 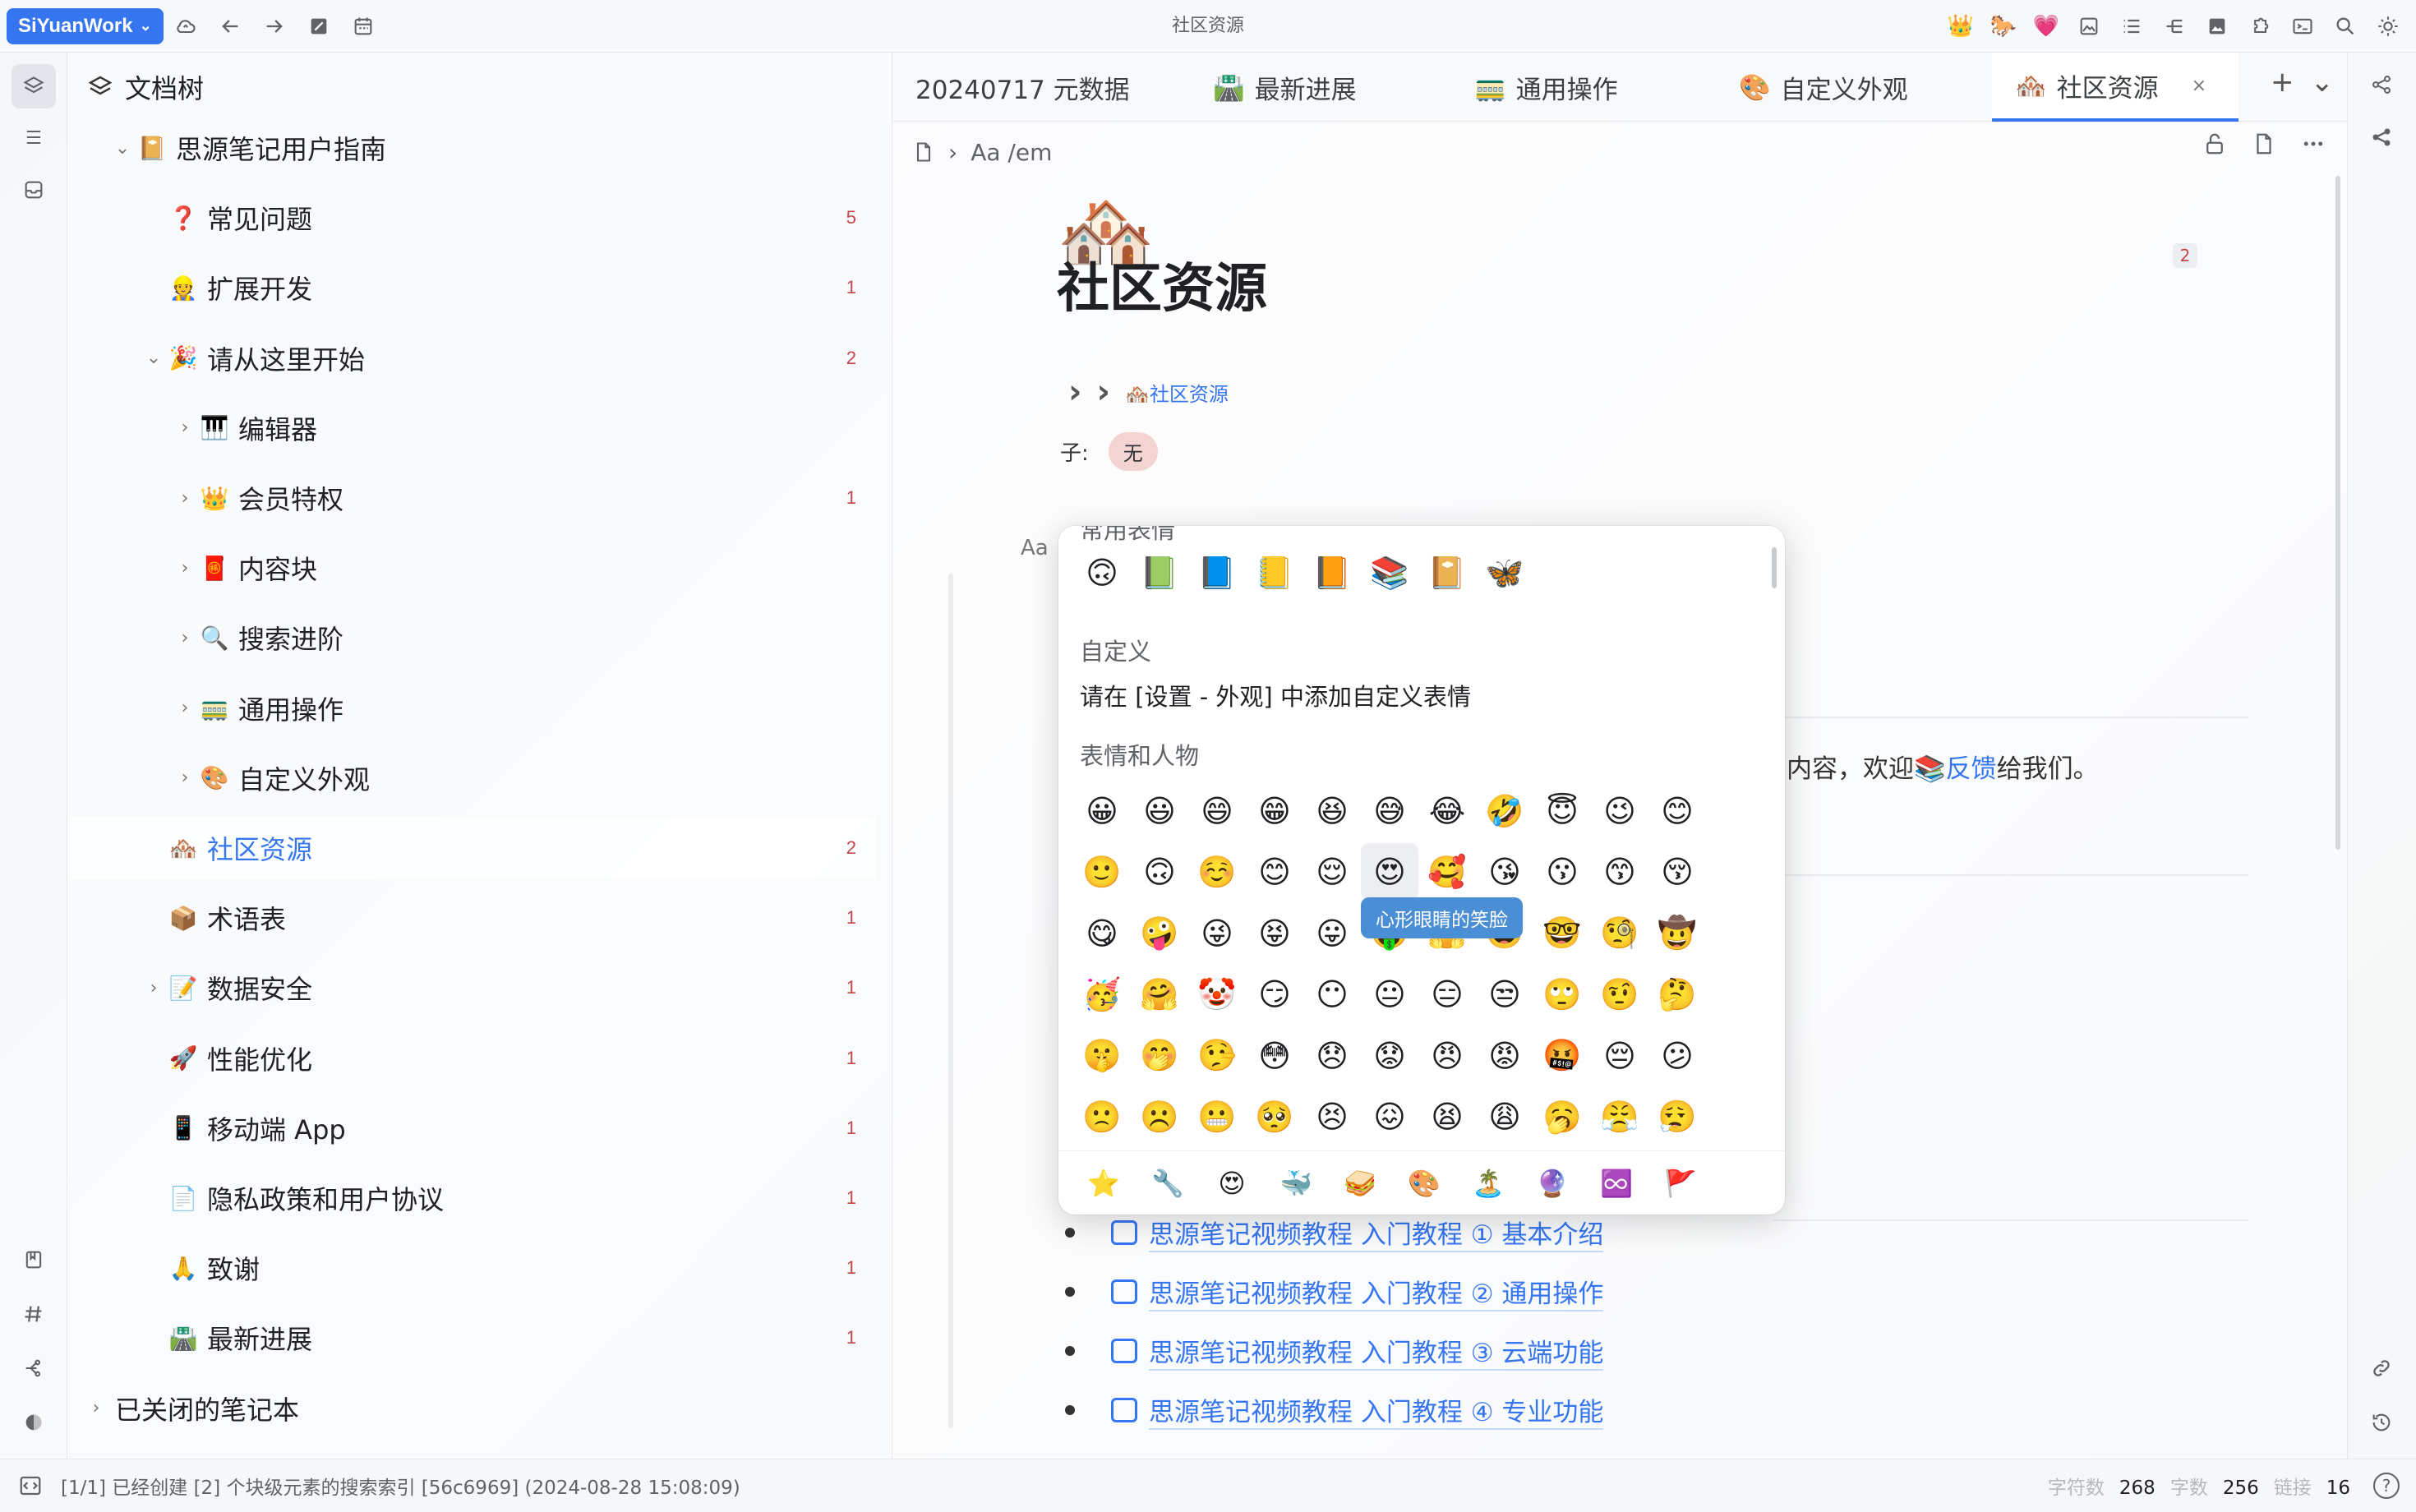 I want to click on new-tab-button: +, so click(x=2283, y=83).